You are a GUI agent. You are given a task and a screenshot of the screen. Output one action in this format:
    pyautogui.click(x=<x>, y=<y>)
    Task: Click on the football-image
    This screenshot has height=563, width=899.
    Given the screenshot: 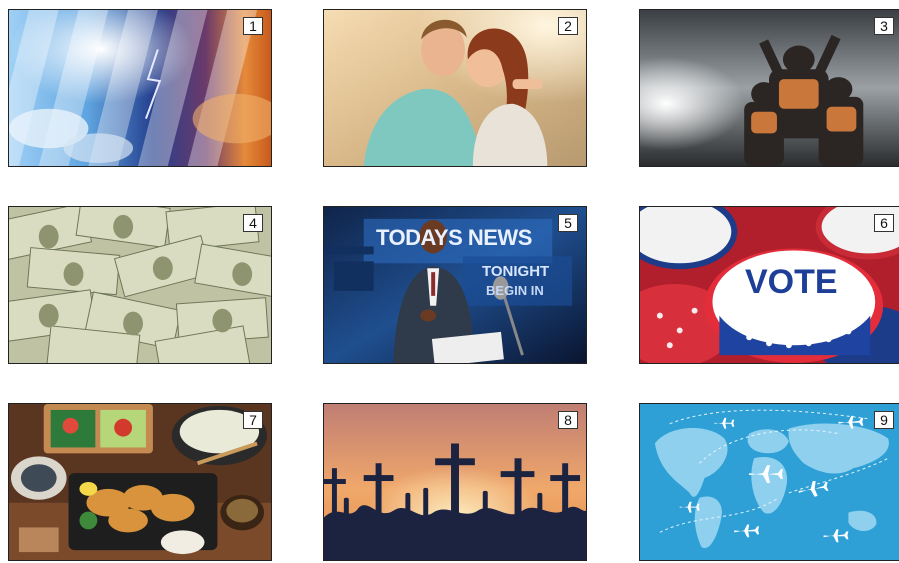 What is the action you would take?
    pyautogui.click(x=769, y=88)
    